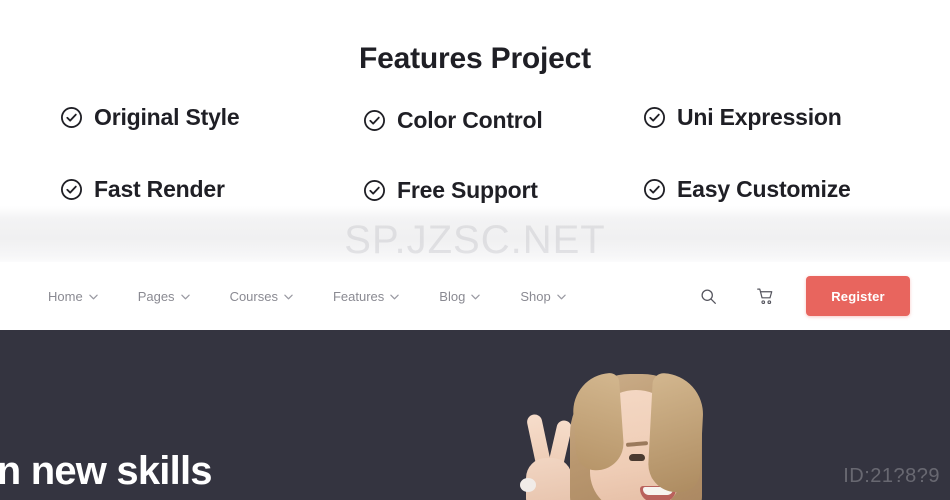  Describe the element at coordinates (307, 296) in the screenshot. I see `nav-links: Home Pages Courses Features Blog Shop` at that location.